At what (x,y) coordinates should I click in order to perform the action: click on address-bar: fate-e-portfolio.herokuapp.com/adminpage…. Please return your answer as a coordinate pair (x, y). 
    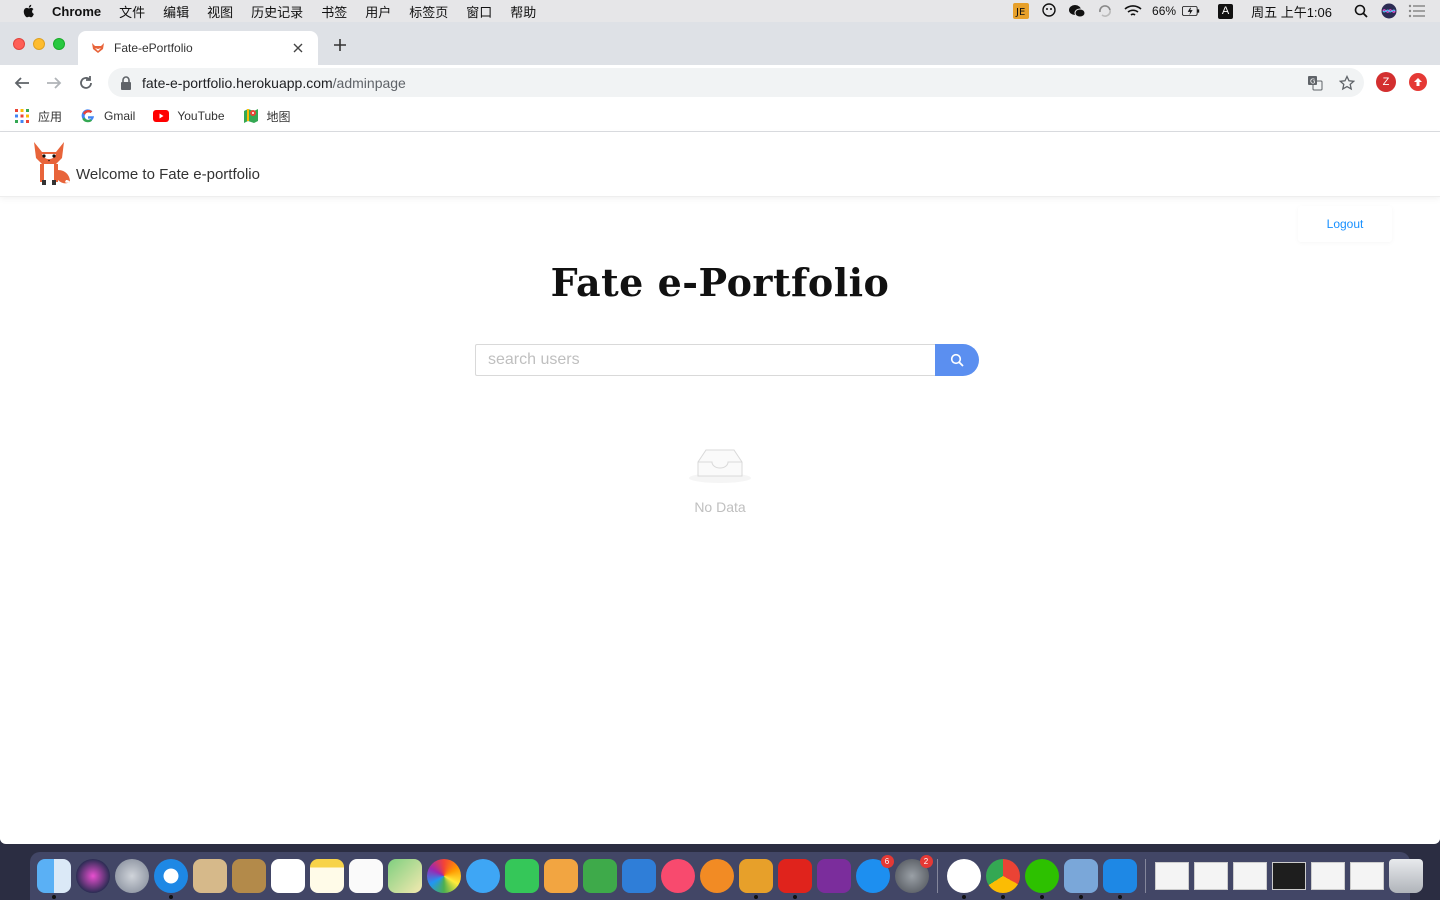
    Looking at the image, I should click on (736, 82).